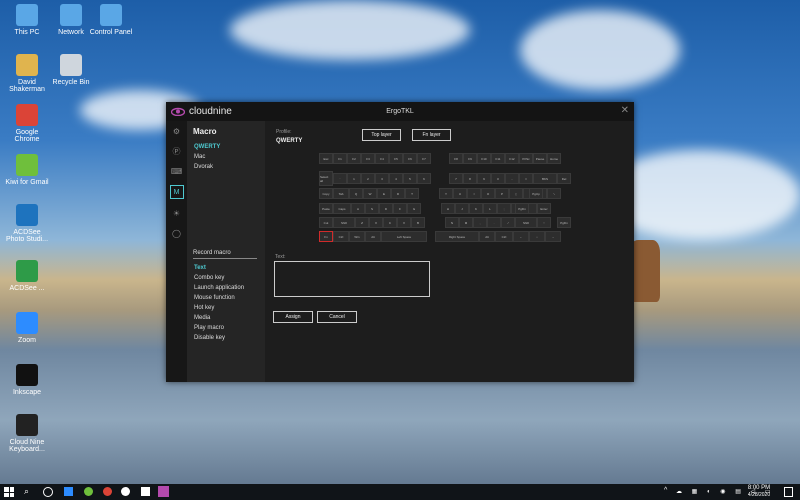  Describe the element at coordinates (390, 222) in the screenshot. I see `key: C` at that location.